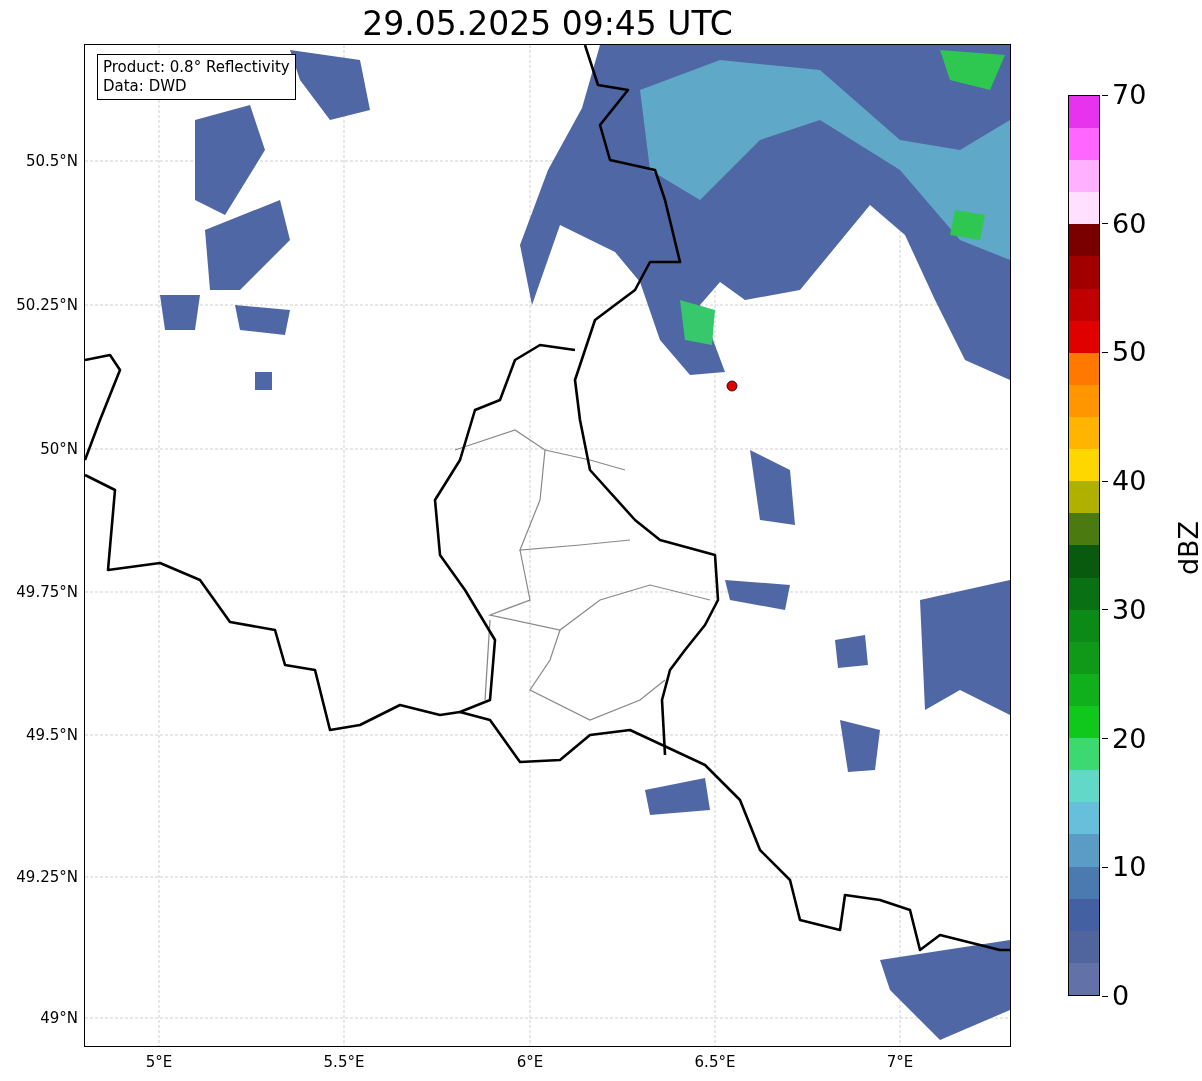  Describe the element at coordinates (59, 1018) in the screenshot. I see `latitude-label: 49°N` at that location.